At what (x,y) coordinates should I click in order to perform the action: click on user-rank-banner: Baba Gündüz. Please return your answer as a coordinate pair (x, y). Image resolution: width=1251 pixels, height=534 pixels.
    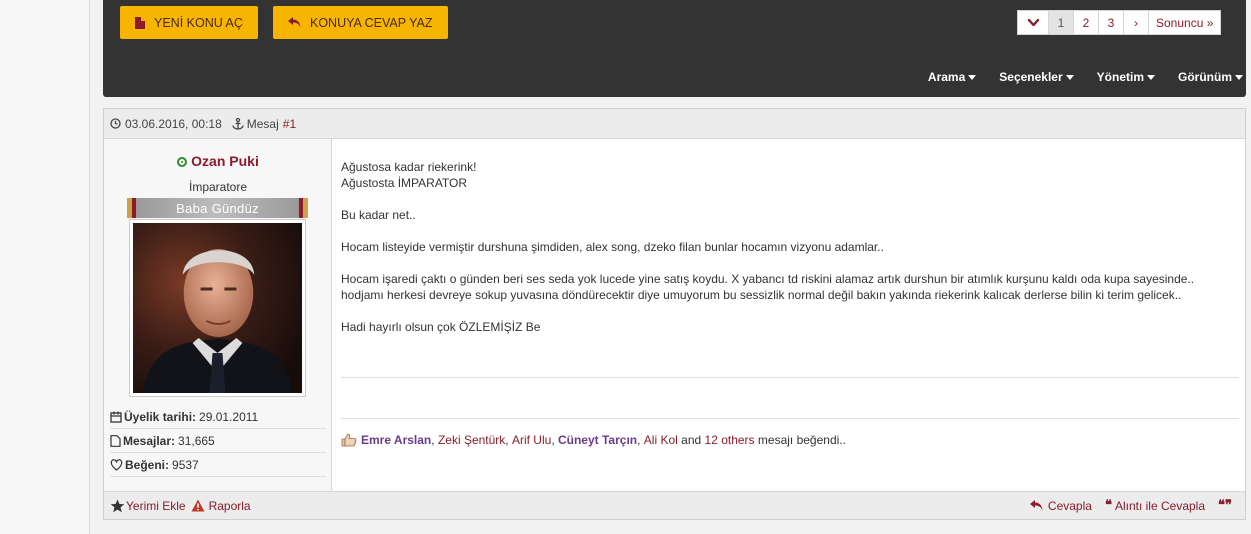
    Looking at the image, I should click on (217, 208).